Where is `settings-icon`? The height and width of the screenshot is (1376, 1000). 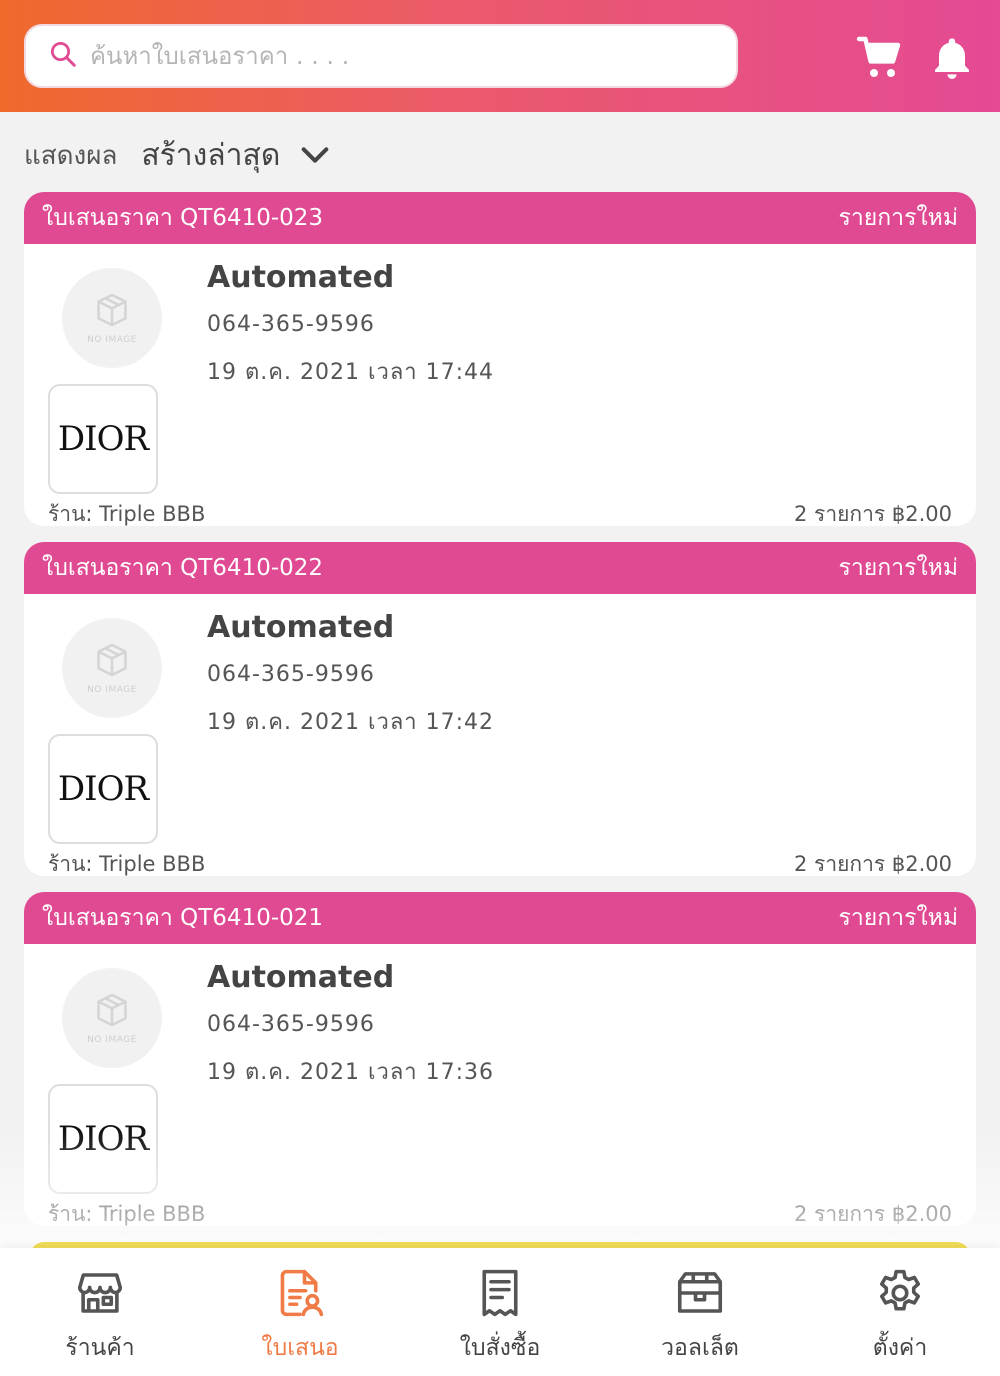
settings-icon is located at coordinates (900, 1290).